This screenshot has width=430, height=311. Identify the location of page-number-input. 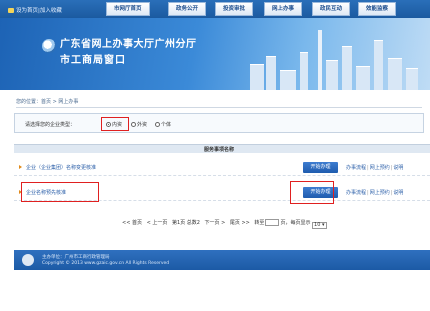
(272, 222).